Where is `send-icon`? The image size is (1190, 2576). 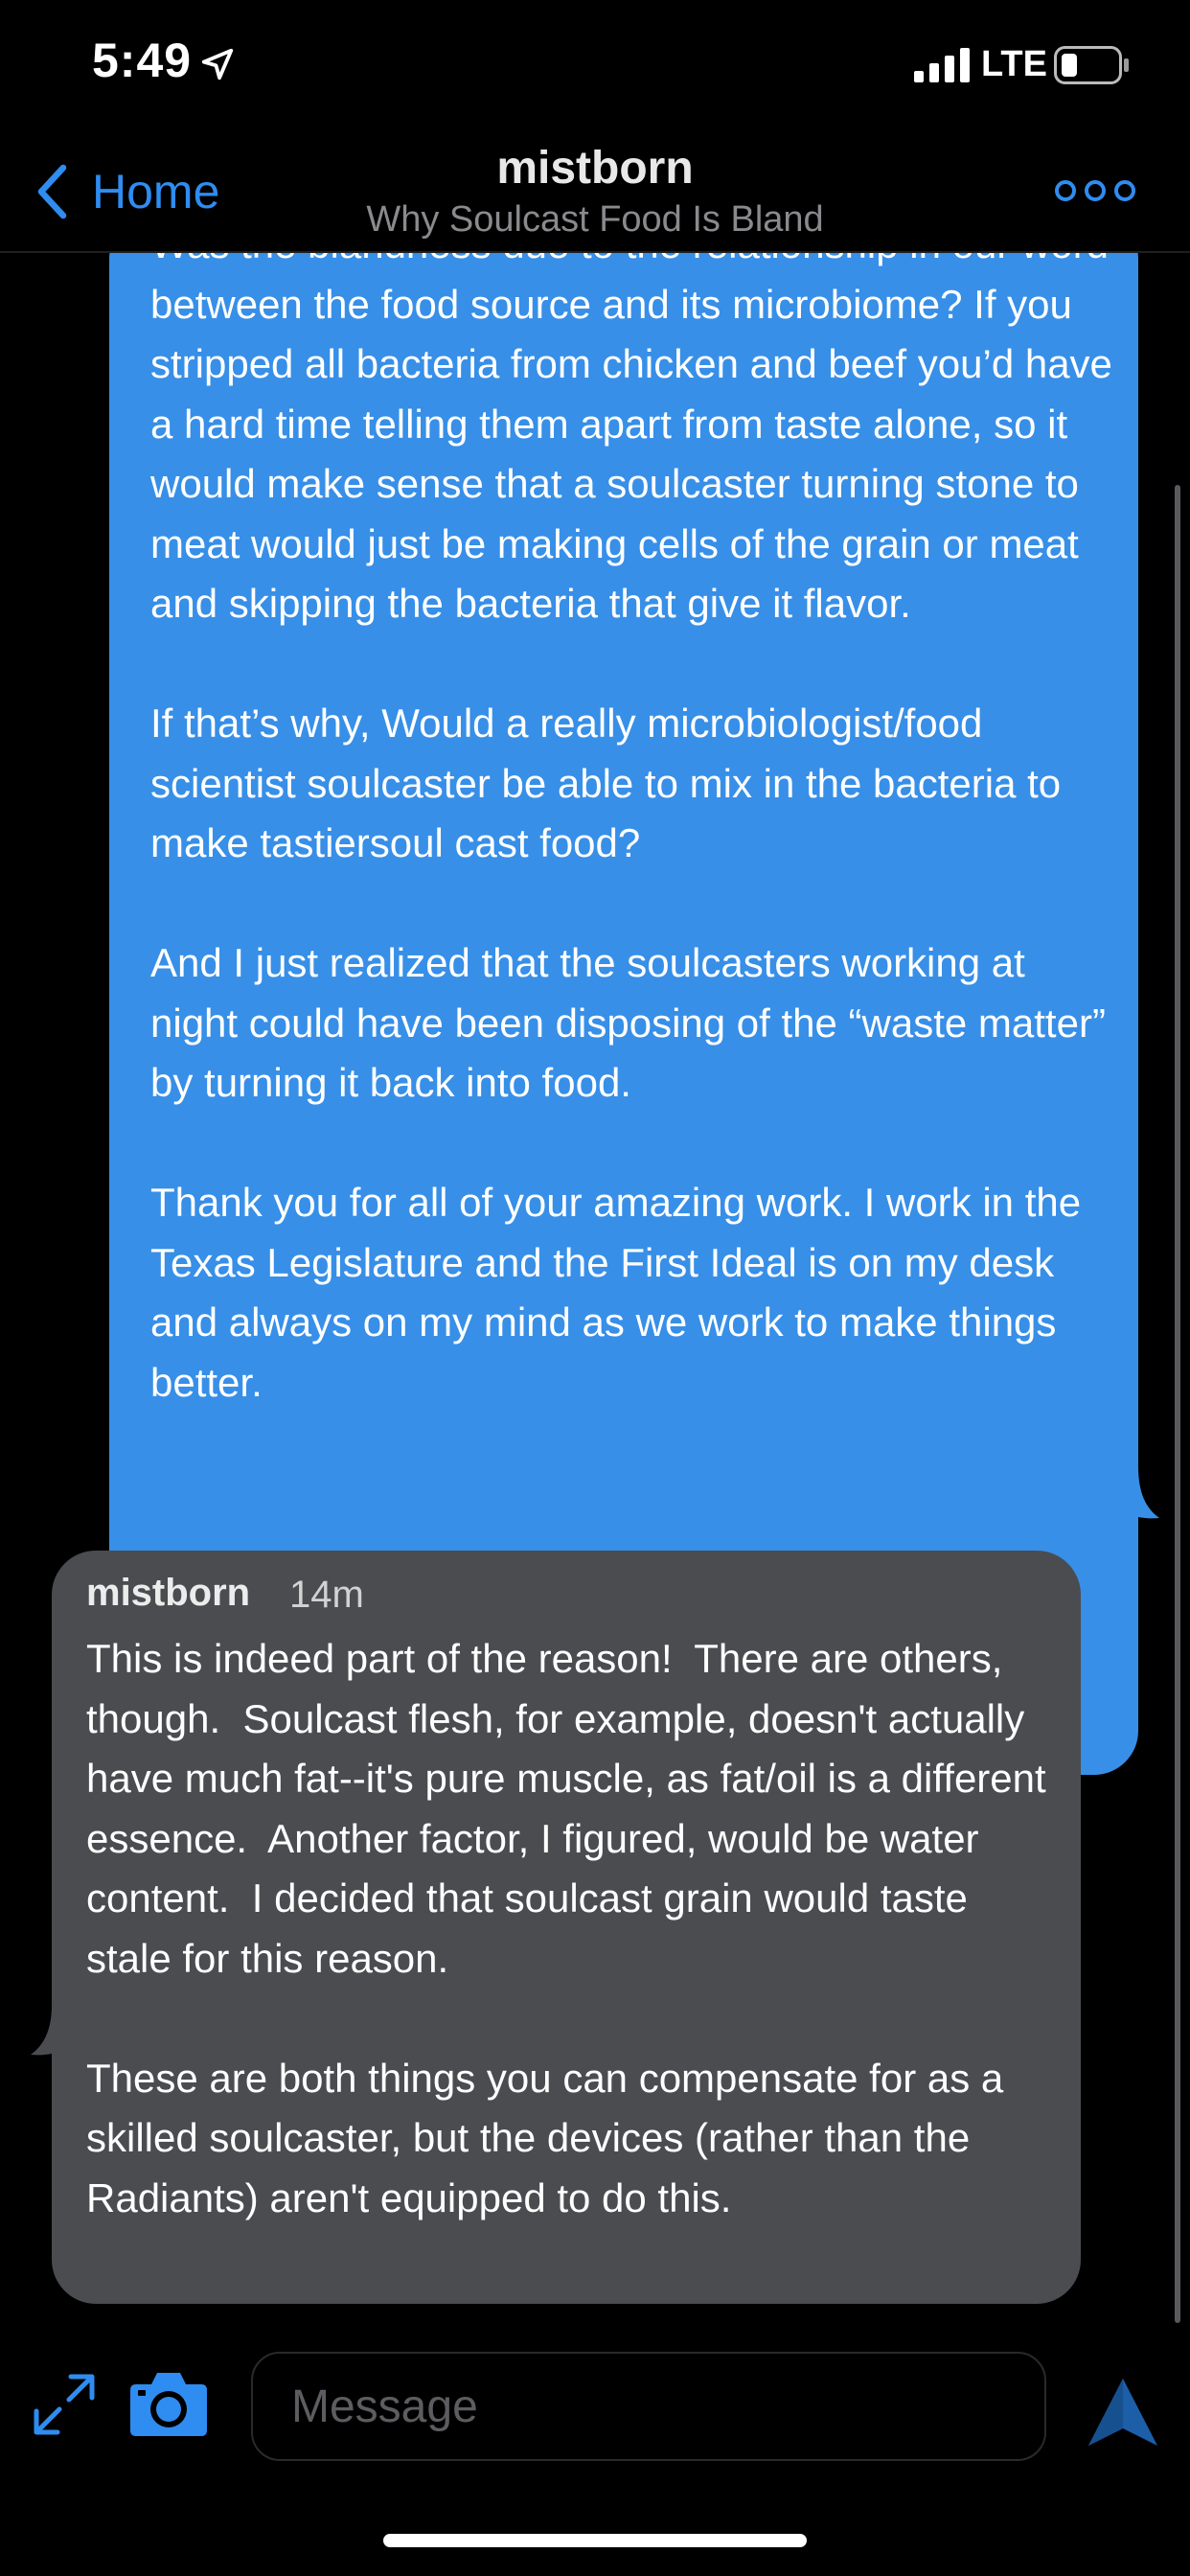
send-icon is located at coordinates (1123, 2412).